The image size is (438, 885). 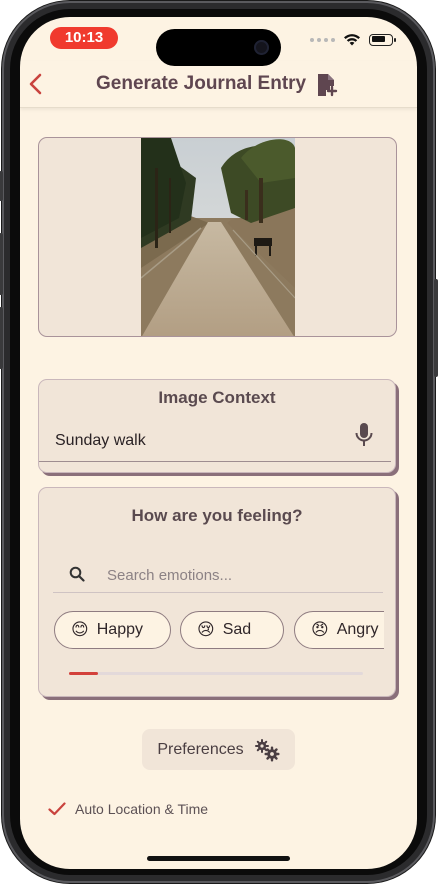 I want to click on action-button, so click(x=1, y=186).